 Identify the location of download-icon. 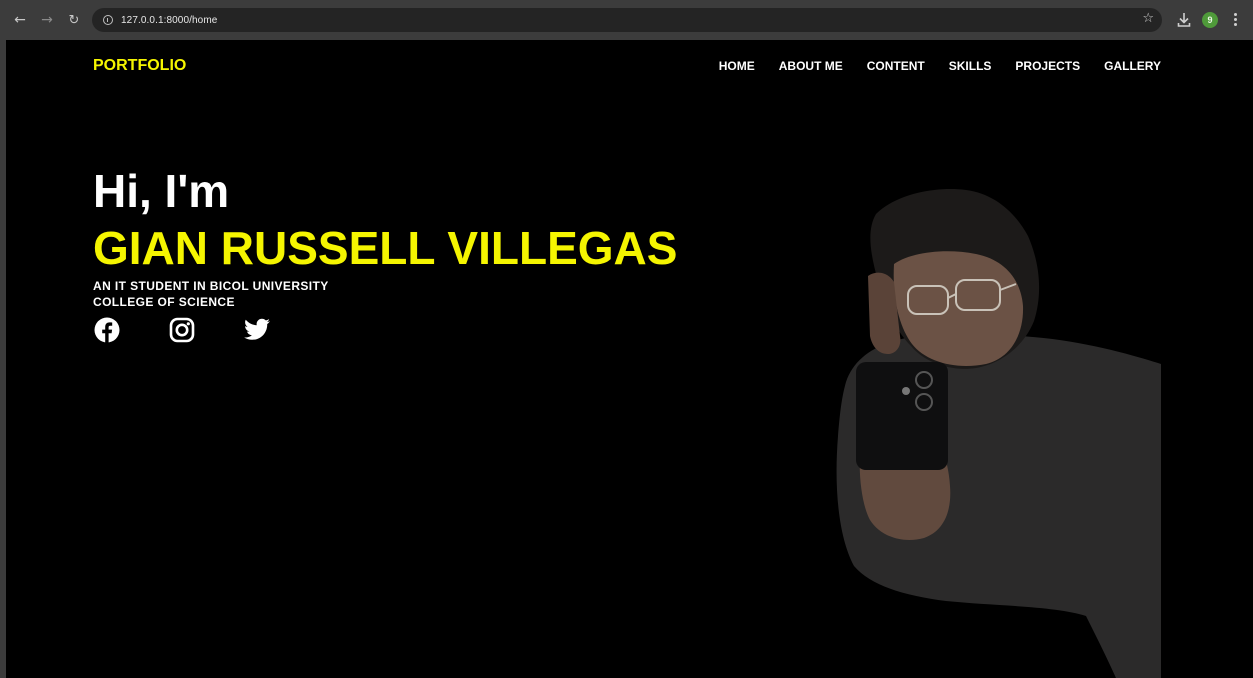
(1184, 20).